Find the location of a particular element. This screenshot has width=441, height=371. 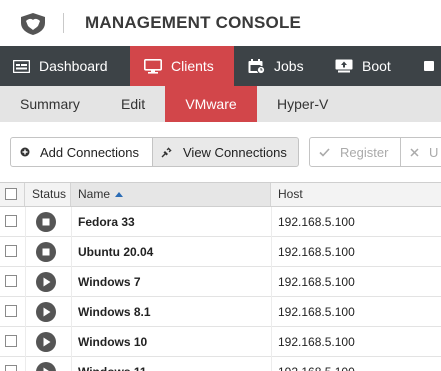

table-row: Windows 10 192.168.5.100 is located at coordinates (220, 342).